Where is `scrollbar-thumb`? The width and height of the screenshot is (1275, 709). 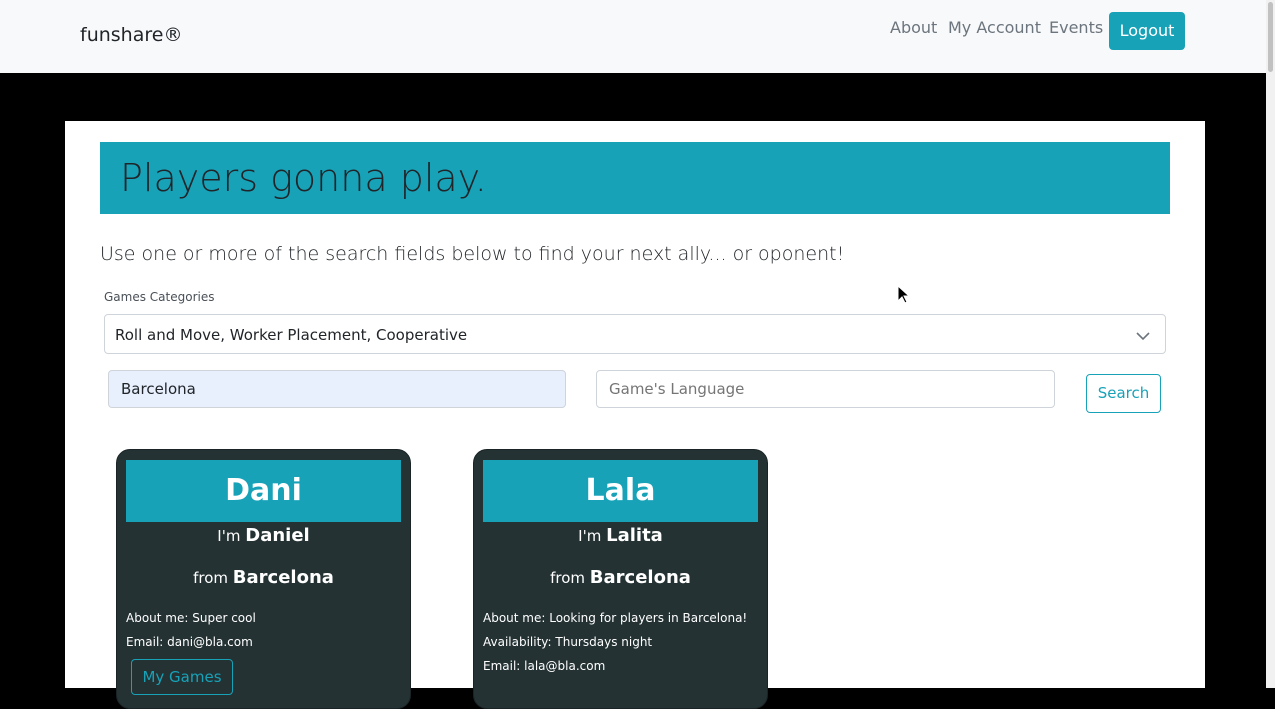 scrollbar-thumb is located at coordinates (1270, 37).